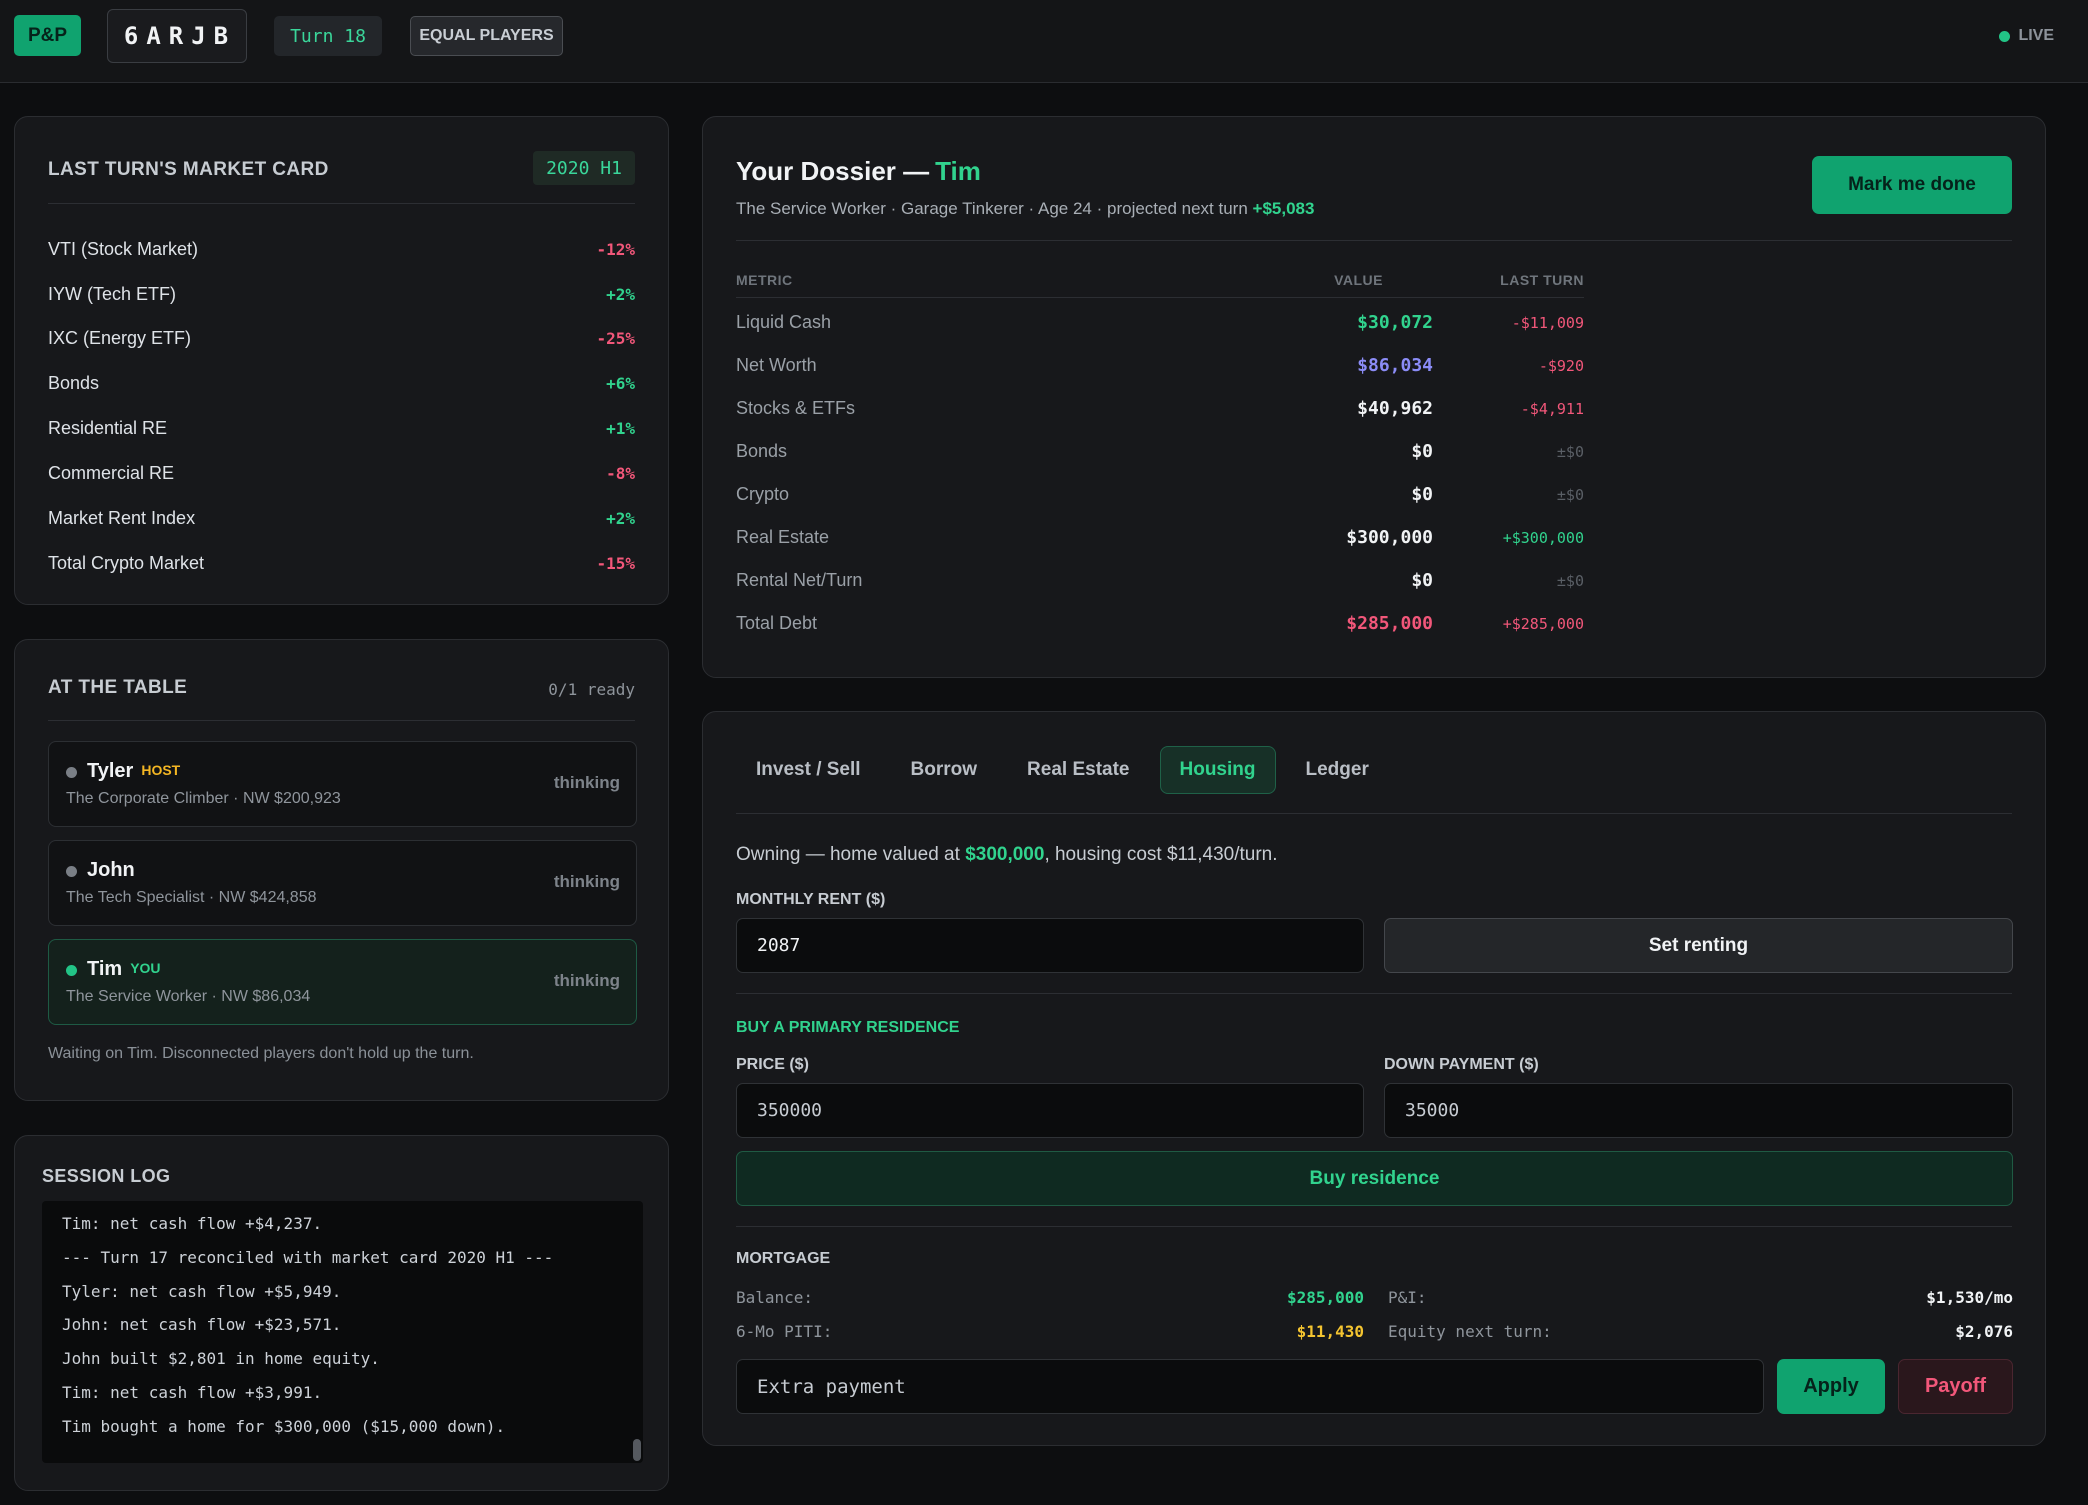  Describe the element at coordinates (120, 337) in the screenshot. I see `market-row-label: IXC (Energy ETF)` at that location.